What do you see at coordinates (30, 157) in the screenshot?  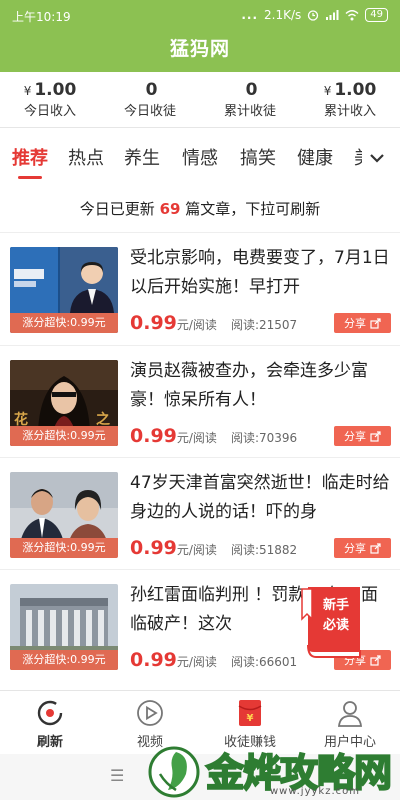 I see `tab-recommend: 推荐` at bounding box center [30, 157].